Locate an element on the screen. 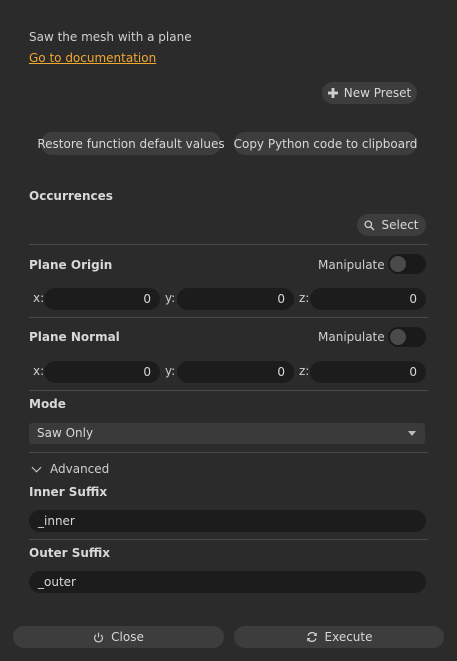  advanced-label: Advanced is located at coordinates (80, 469).